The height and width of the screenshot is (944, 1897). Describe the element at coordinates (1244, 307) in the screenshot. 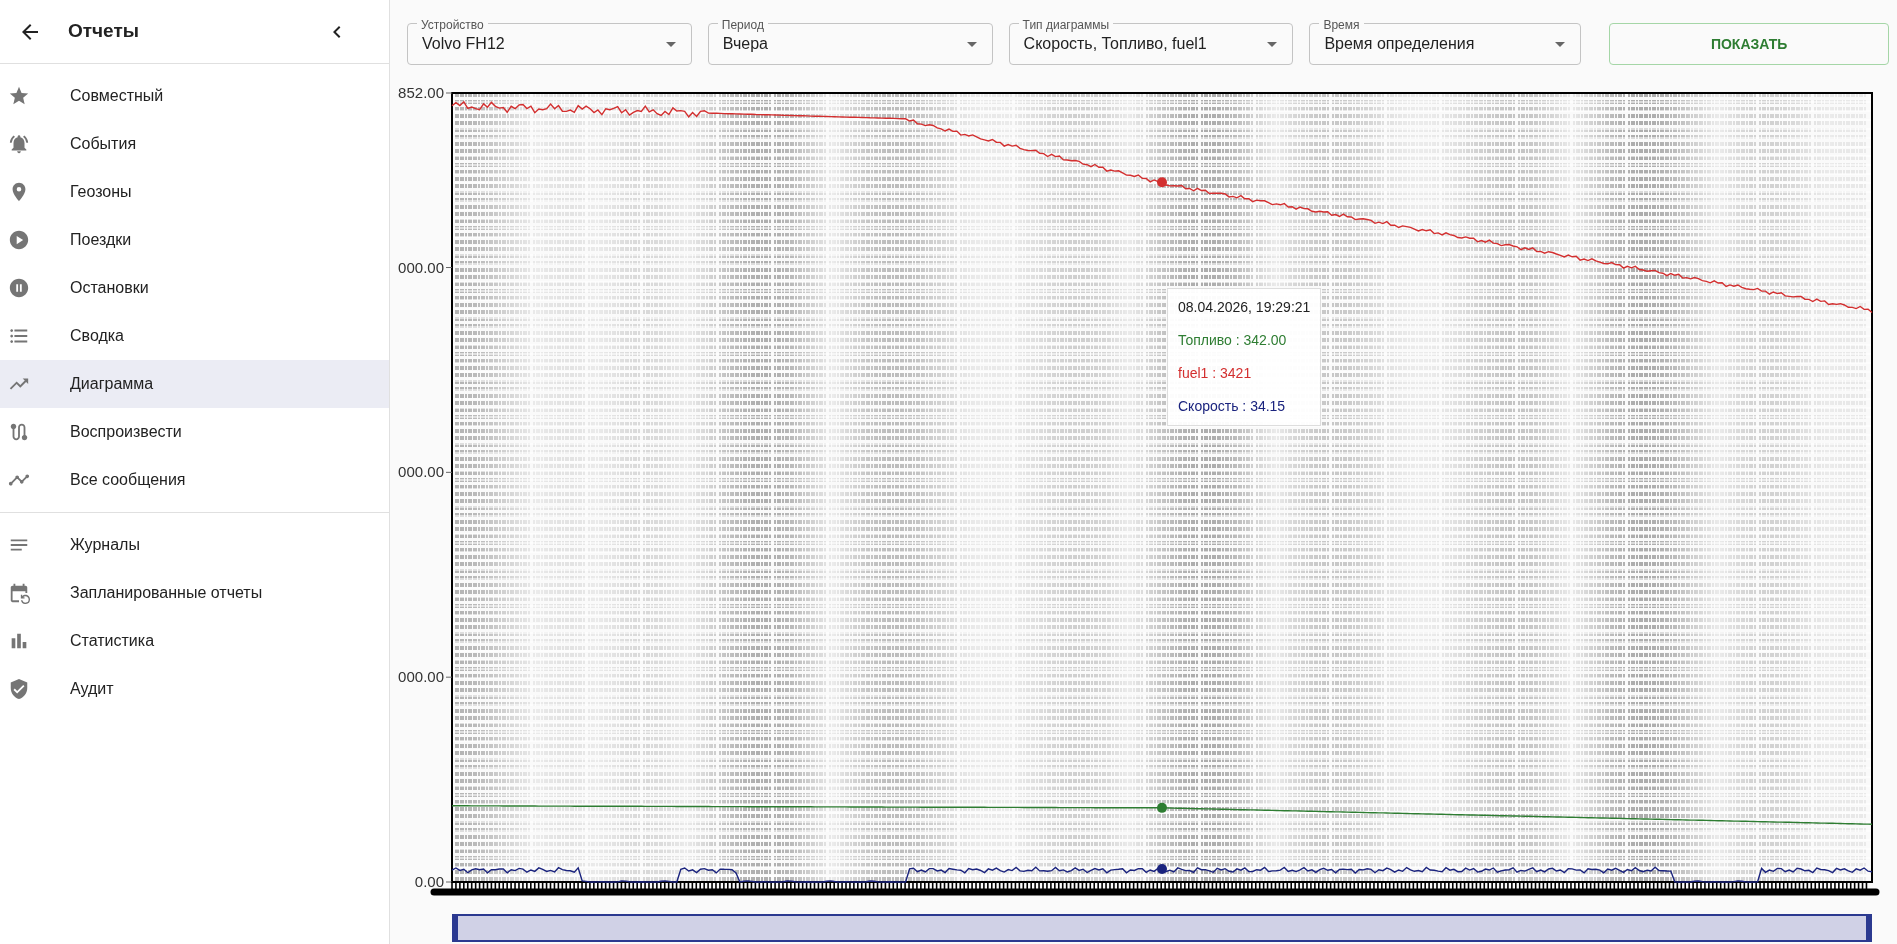

I see `tooltip-title: 08.04.2026, 19:29:21` at that location.